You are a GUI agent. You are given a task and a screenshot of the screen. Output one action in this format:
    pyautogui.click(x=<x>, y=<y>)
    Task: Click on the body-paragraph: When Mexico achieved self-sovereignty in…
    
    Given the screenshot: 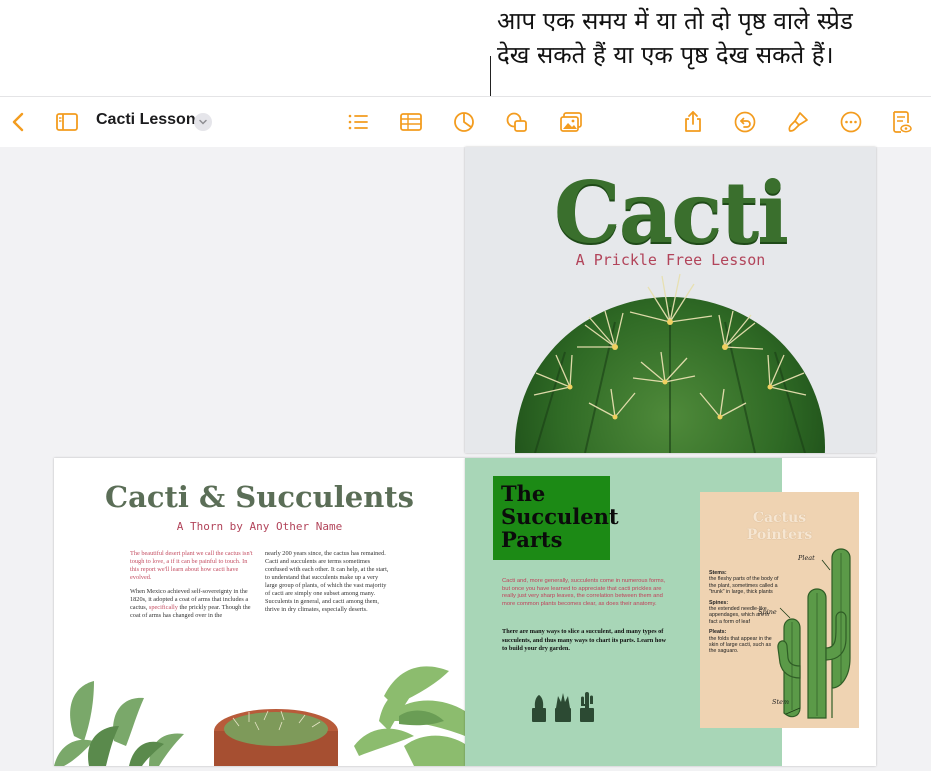 What is the action you would take?
    pyautogui.click(x=190, y=603)
    